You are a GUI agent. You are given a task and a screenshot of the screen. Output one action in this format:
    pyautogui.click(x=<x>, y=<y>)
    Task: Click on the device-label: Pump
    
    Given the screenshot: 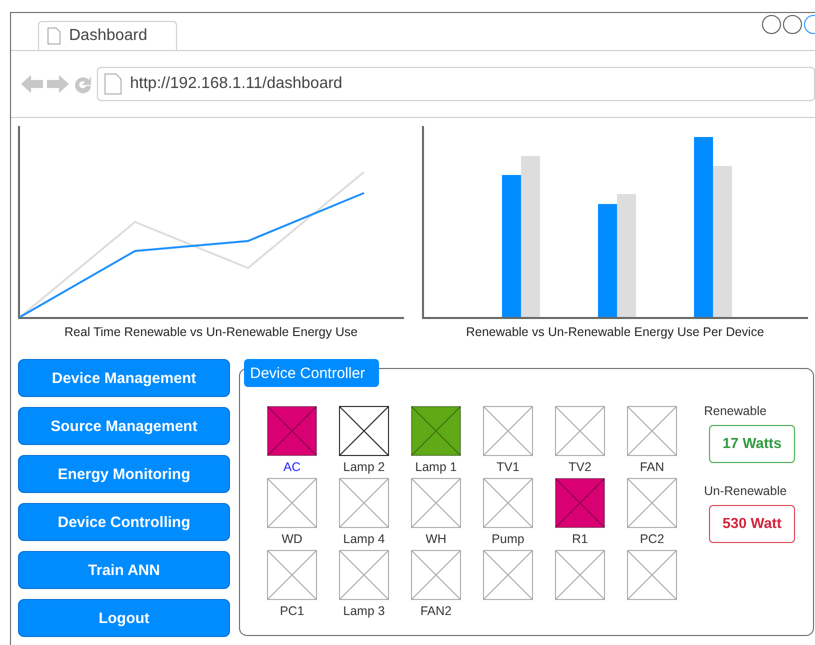 What is the action you would take?
    pyautogui.click(x=508, y=539)
    